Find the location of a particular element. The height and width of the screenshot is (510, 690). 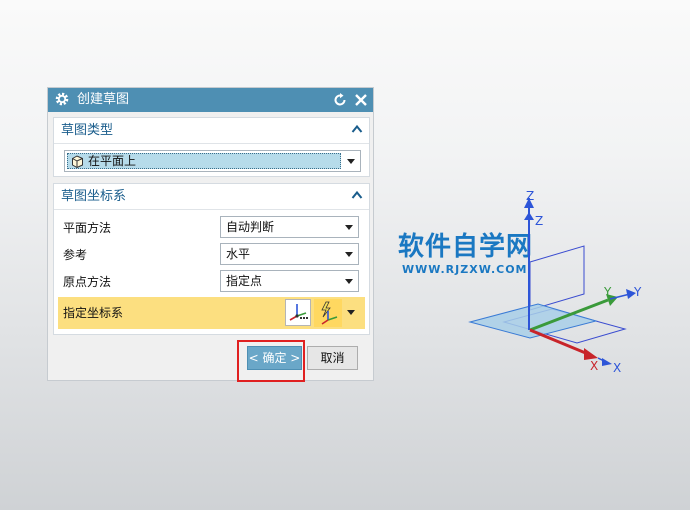

sketch-type-title: 草图类型 is located at coordinates (87, 130).